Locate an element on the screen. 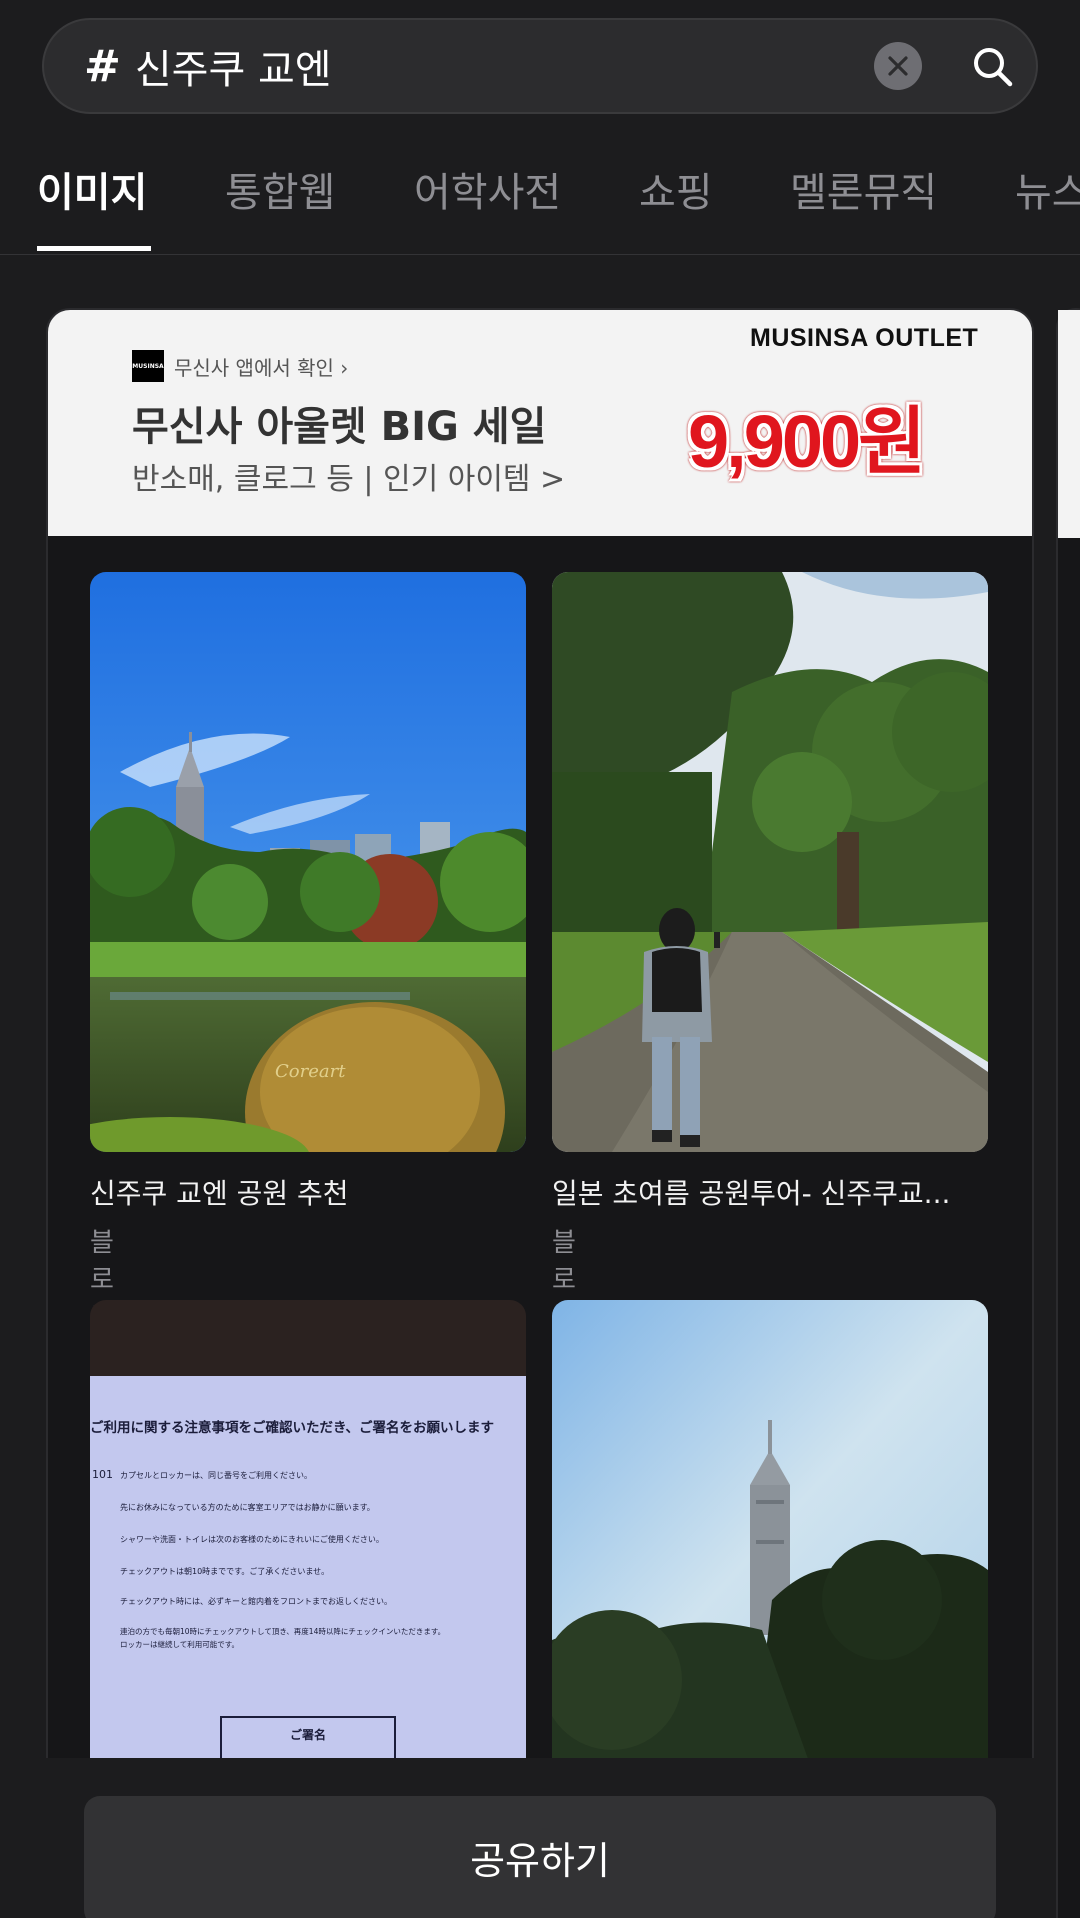 The width and height of the screenshot is (1080, 1918). park-path-photo is located at coordinates (770, 862).